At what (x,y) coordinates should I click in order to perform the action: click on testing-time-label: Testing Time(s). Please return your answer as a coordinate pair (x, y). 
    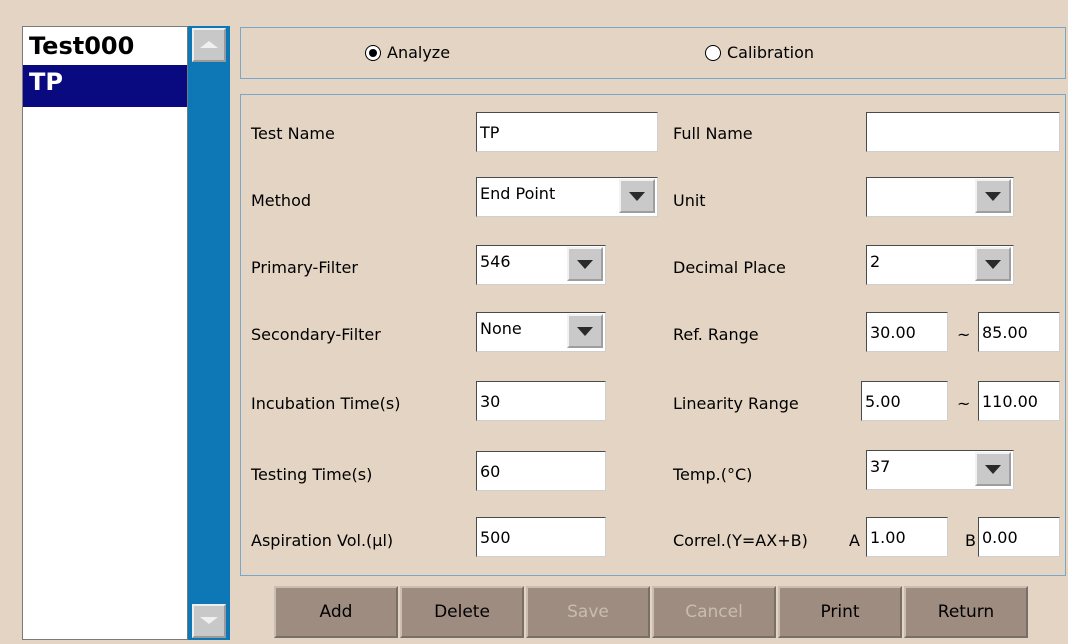
    Looking at the image, I should click on (312, 474).